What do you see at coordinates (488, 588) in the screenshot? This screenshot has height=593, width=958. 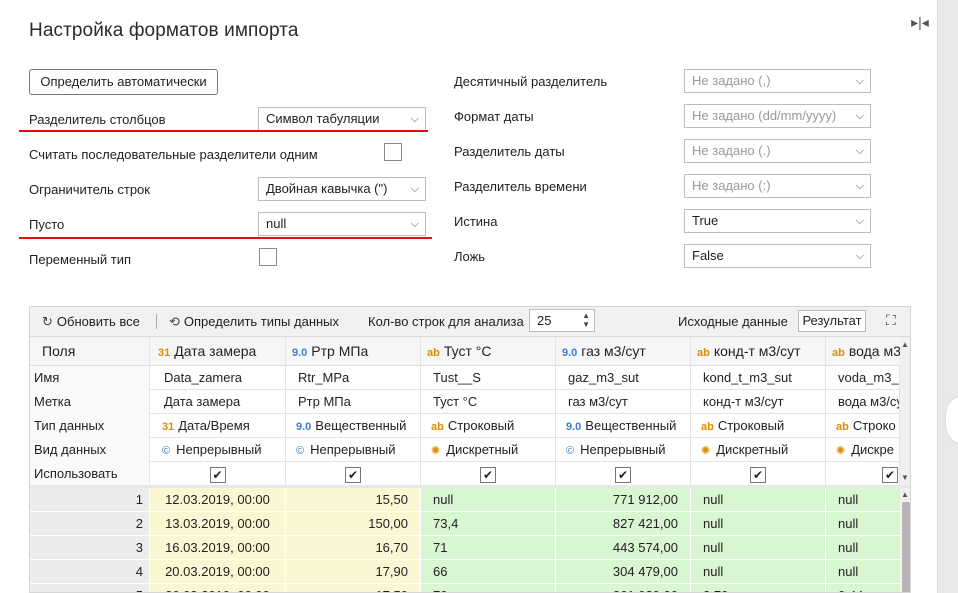 I see `tust-cell: 70` at bounding box center [488, 588].